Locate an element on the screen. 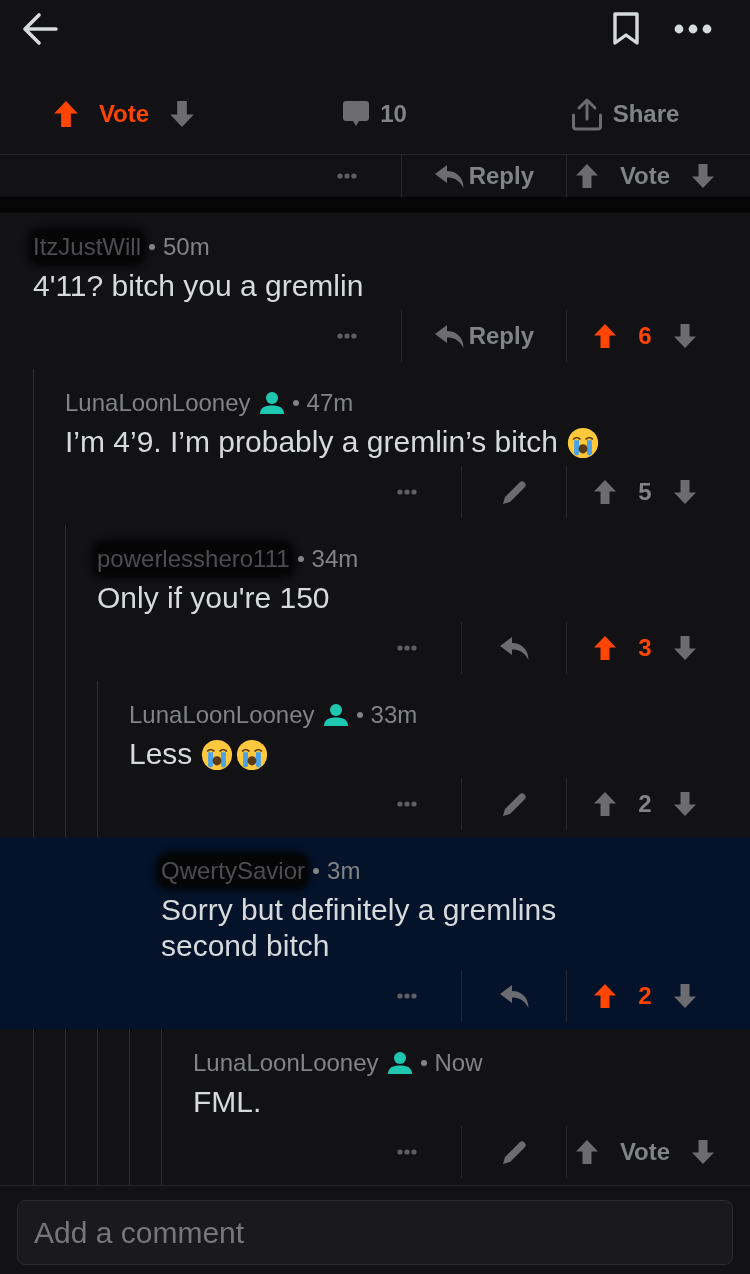  comment-text: Sorry but definitely a gremlins second bitch is located at coordinates (359, 927).